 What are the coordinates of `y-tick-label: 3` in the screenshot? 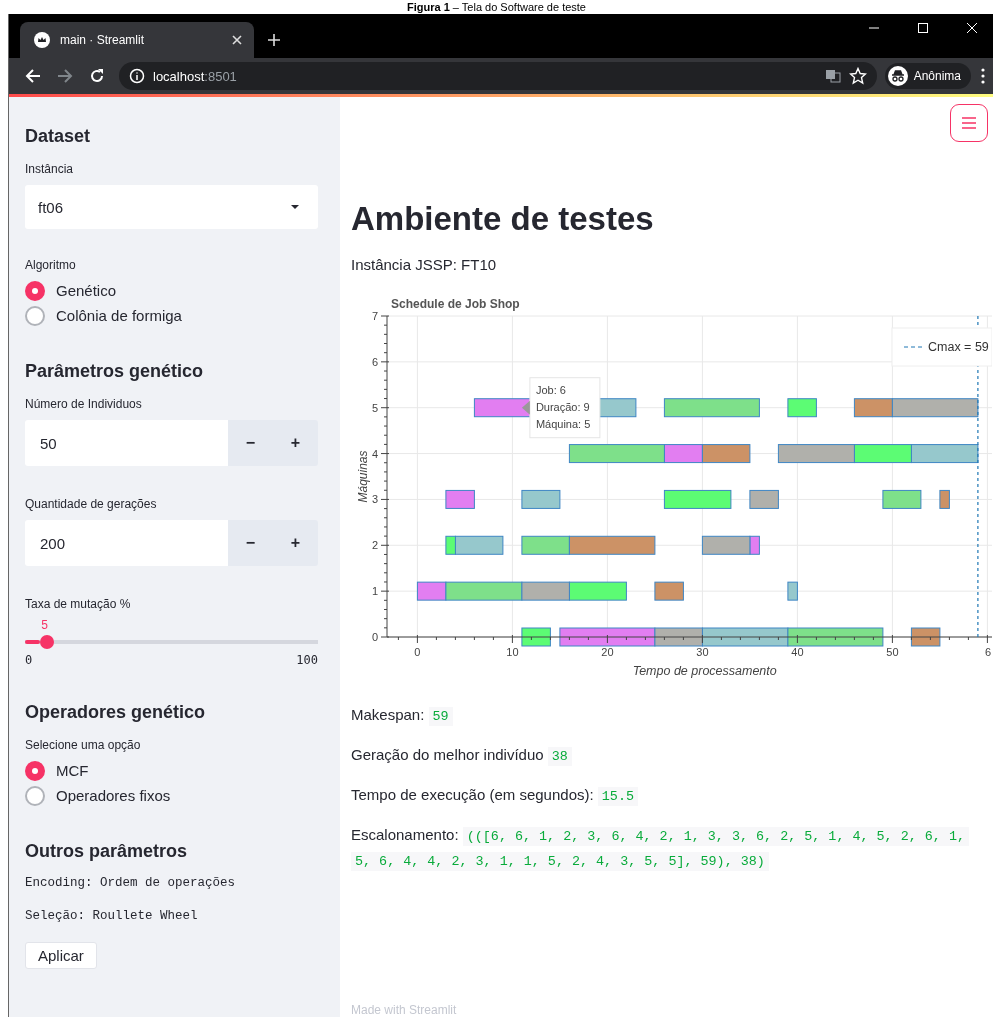 It's located at (374, 499).